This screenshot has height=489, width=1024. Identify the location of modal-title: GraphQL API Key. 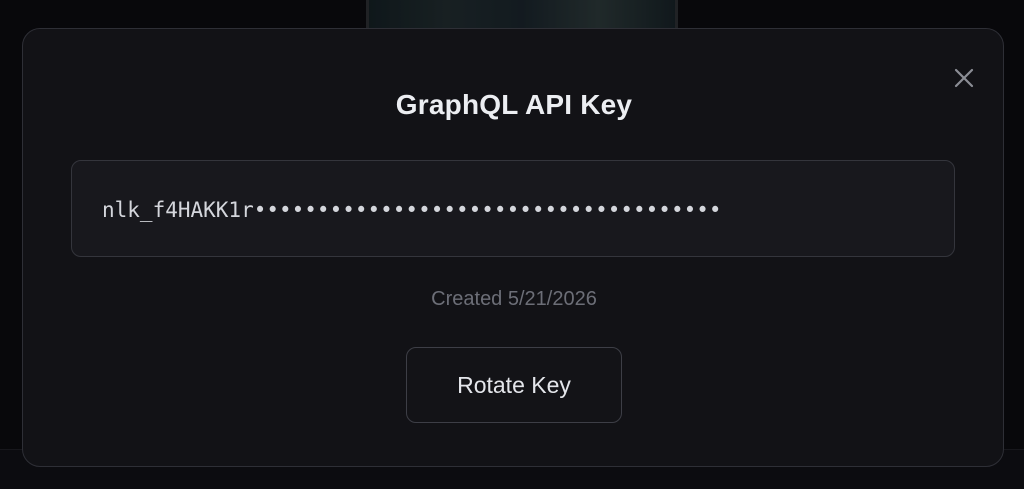
(514, 104).